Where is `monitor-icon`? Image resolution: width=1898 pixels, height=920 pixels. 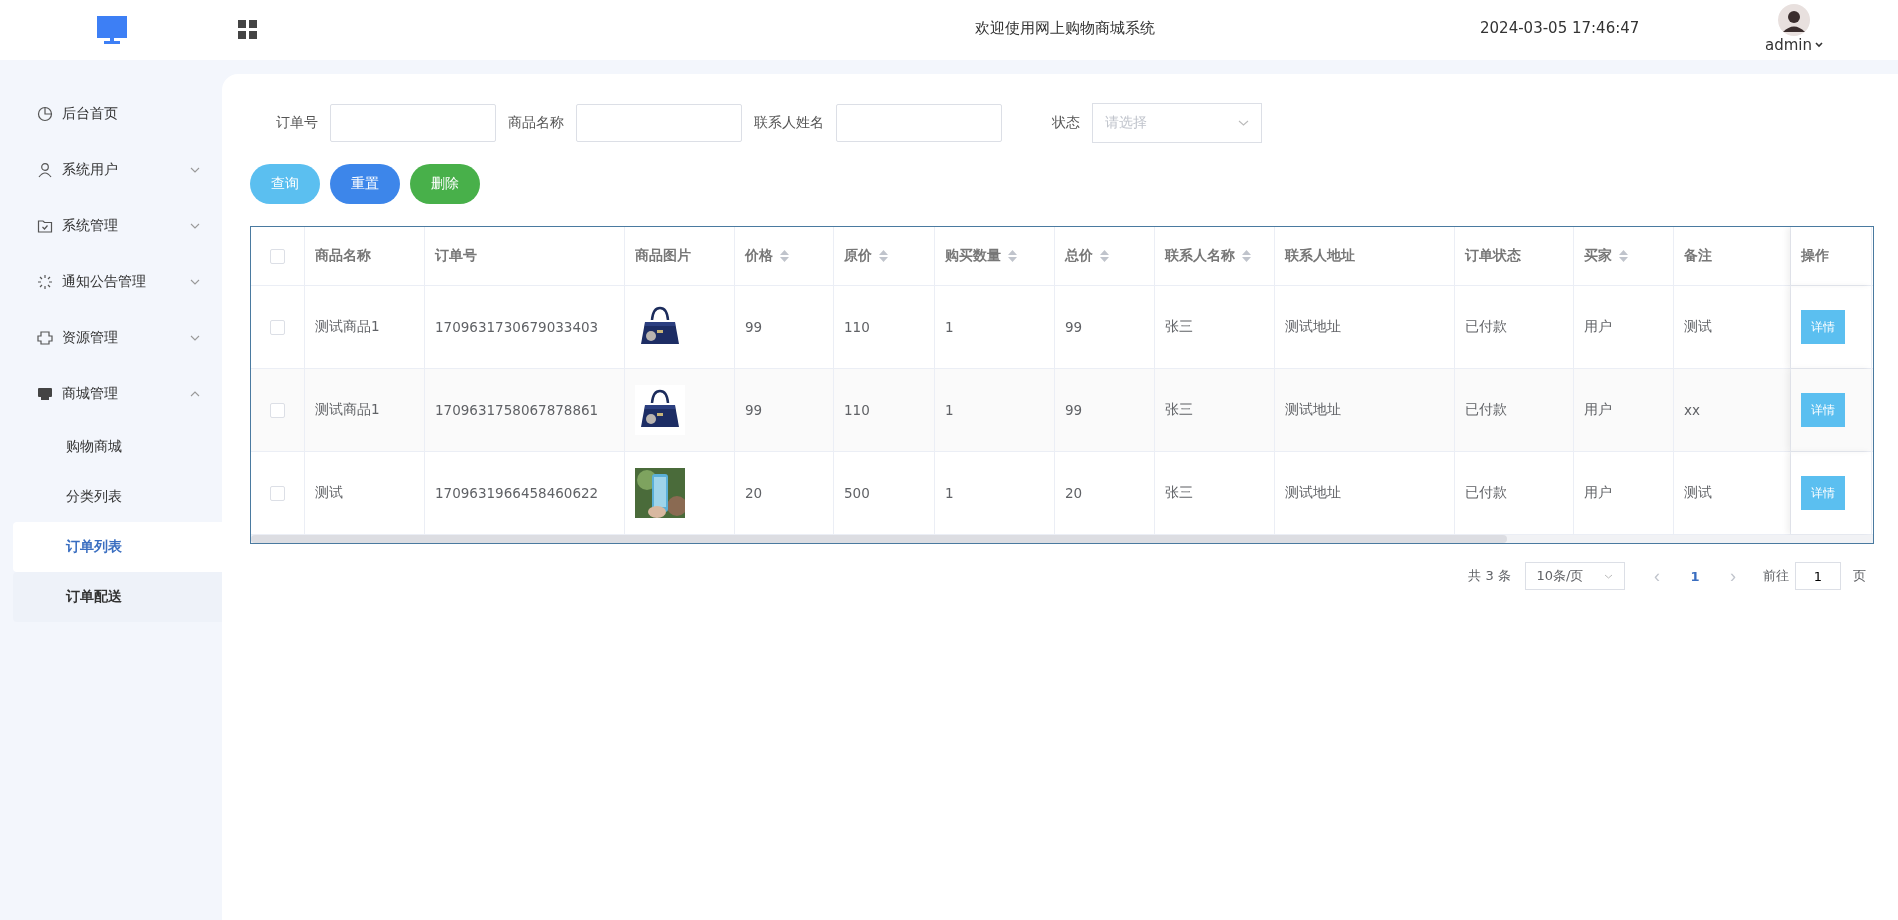 monitor-icon is located at coordinates (112, 30).